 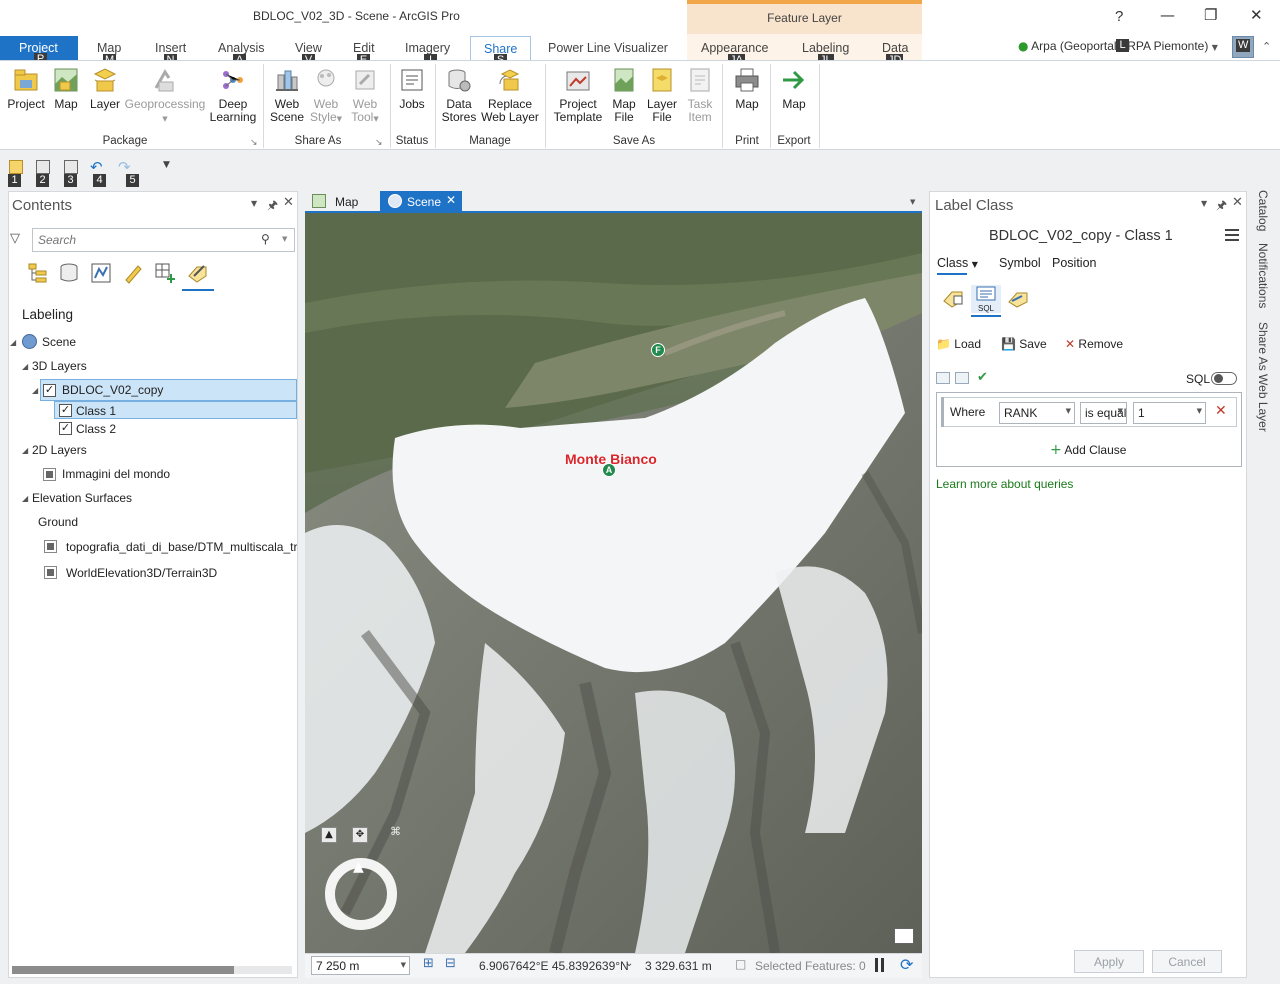 What do you see at coordinates (954, 298) in the screenshot?
I see `label-class-properties-icon` at bounding box center [954, 298].